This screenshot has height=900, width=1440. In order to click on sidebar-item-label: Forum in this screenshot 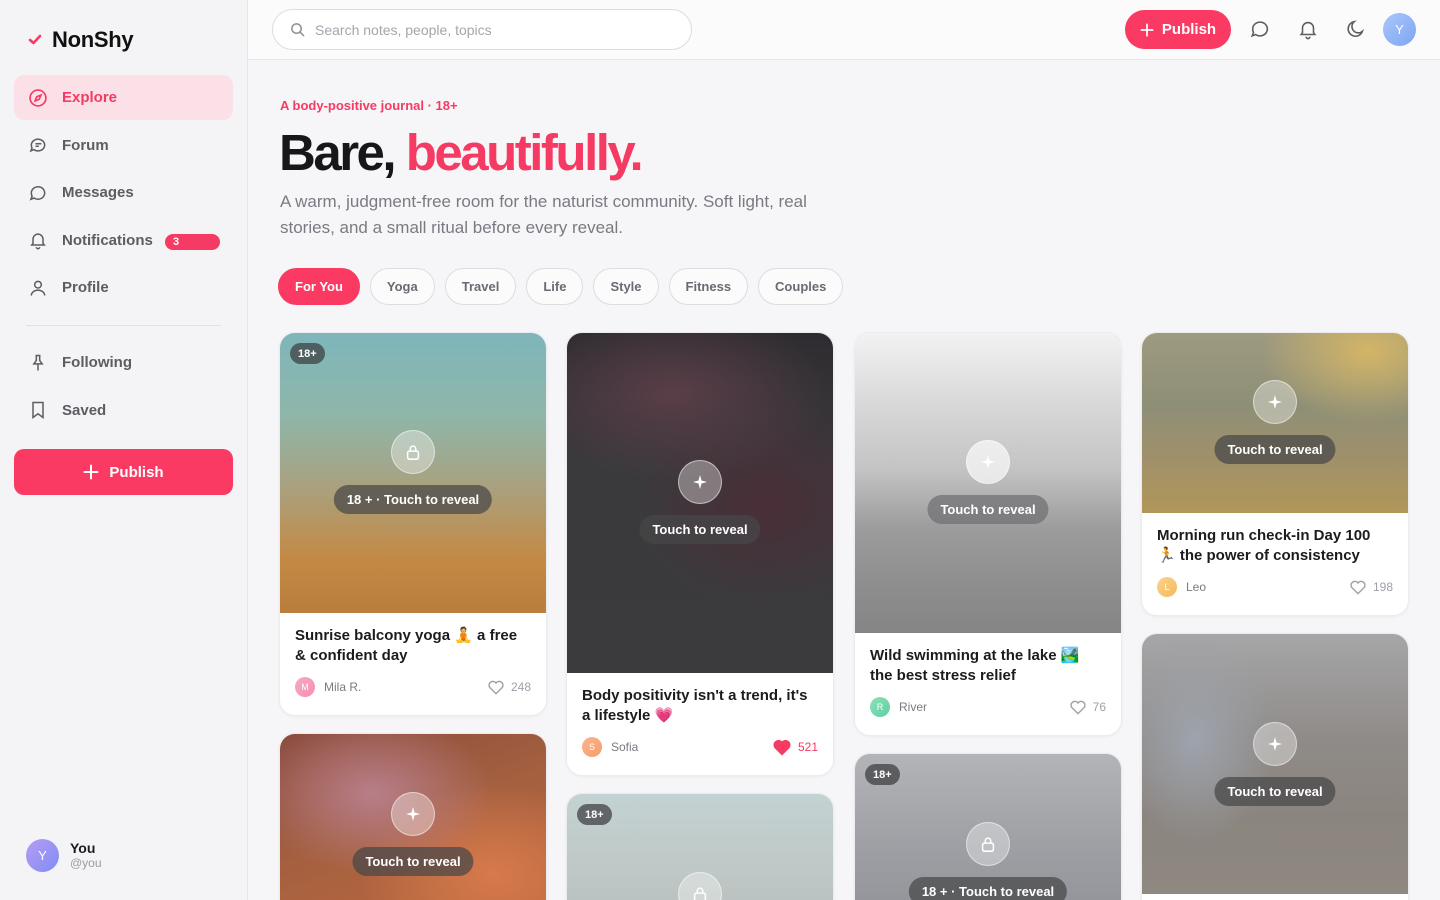, I will do `click(85, 145)`.